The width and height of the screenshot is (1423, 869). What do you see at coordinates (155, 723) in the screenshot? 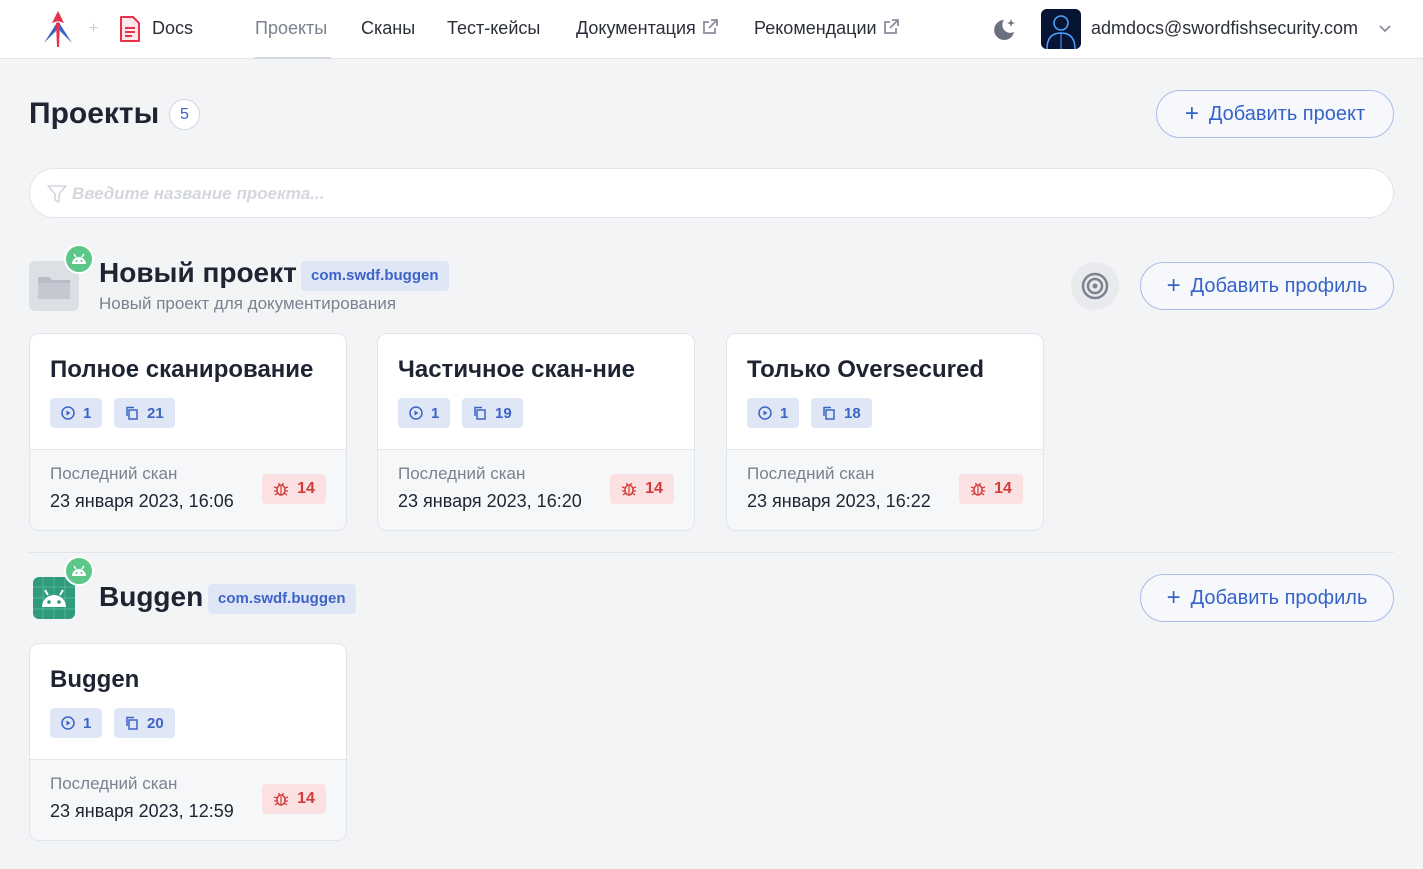
I see `tests-count: 20` at bounding box center [155, 723].